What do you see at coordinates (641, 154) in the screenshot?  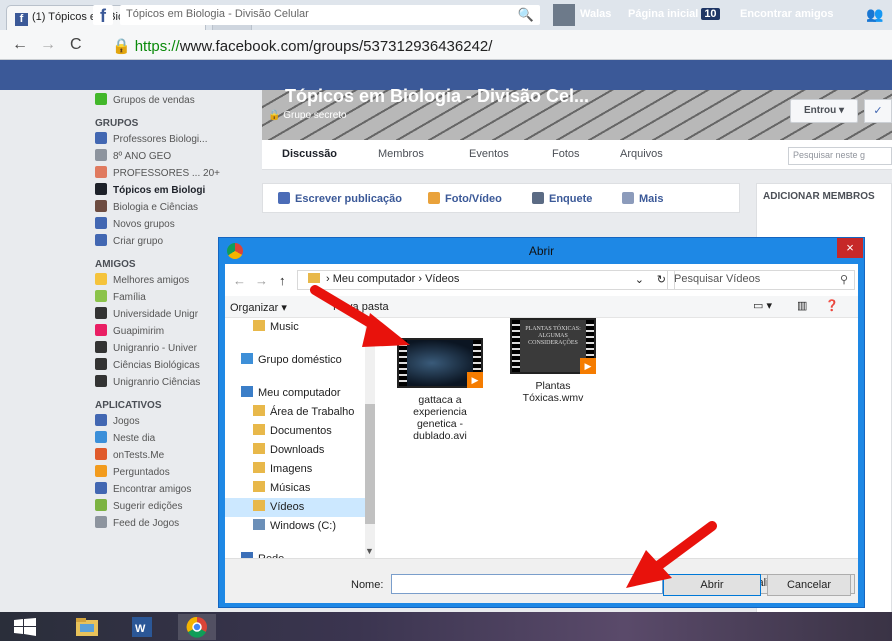 I see `tab-files: Arquivos` at bounding box center [641, 154].